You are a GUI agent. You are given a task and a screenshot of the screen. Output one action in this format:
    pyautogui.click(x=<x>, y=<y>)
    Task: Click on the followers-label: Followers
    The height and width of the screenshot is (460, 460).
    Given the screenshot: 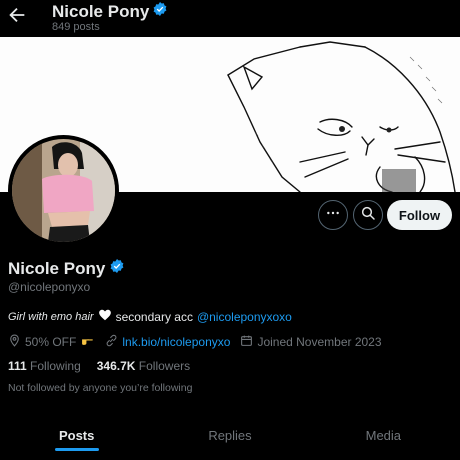 What is the action you would take?
    pyautogui.click(x=164, y=366)
    